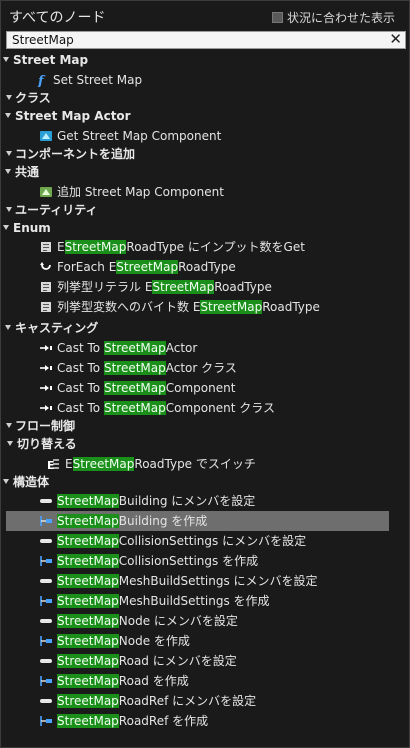  Describe the element at coordinates (205, 641) in the screenshot. I see `tree-node-item: StreetMapNode を作成` at that location.